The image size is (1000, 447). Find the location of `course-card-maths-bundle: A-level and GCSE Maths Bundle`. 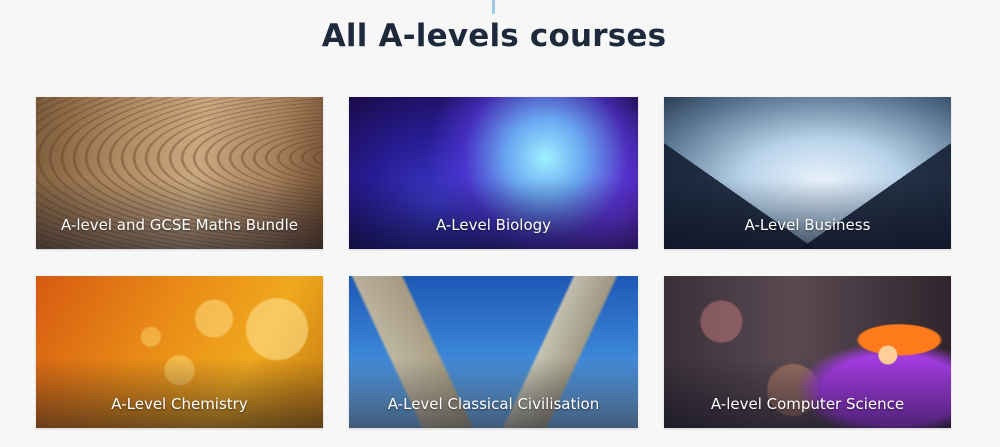

course-card-maths-bundle: A-level and GCSE Maths Bundle is located at coordinates (179, 173).